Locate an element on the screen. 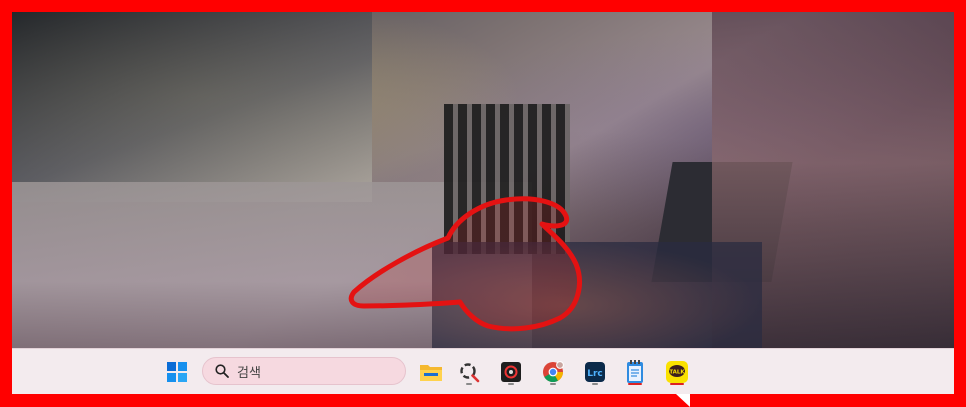 The height and width of the screenshot is (407, 966). svg-text: TALK is located at coordinates (677, 373).